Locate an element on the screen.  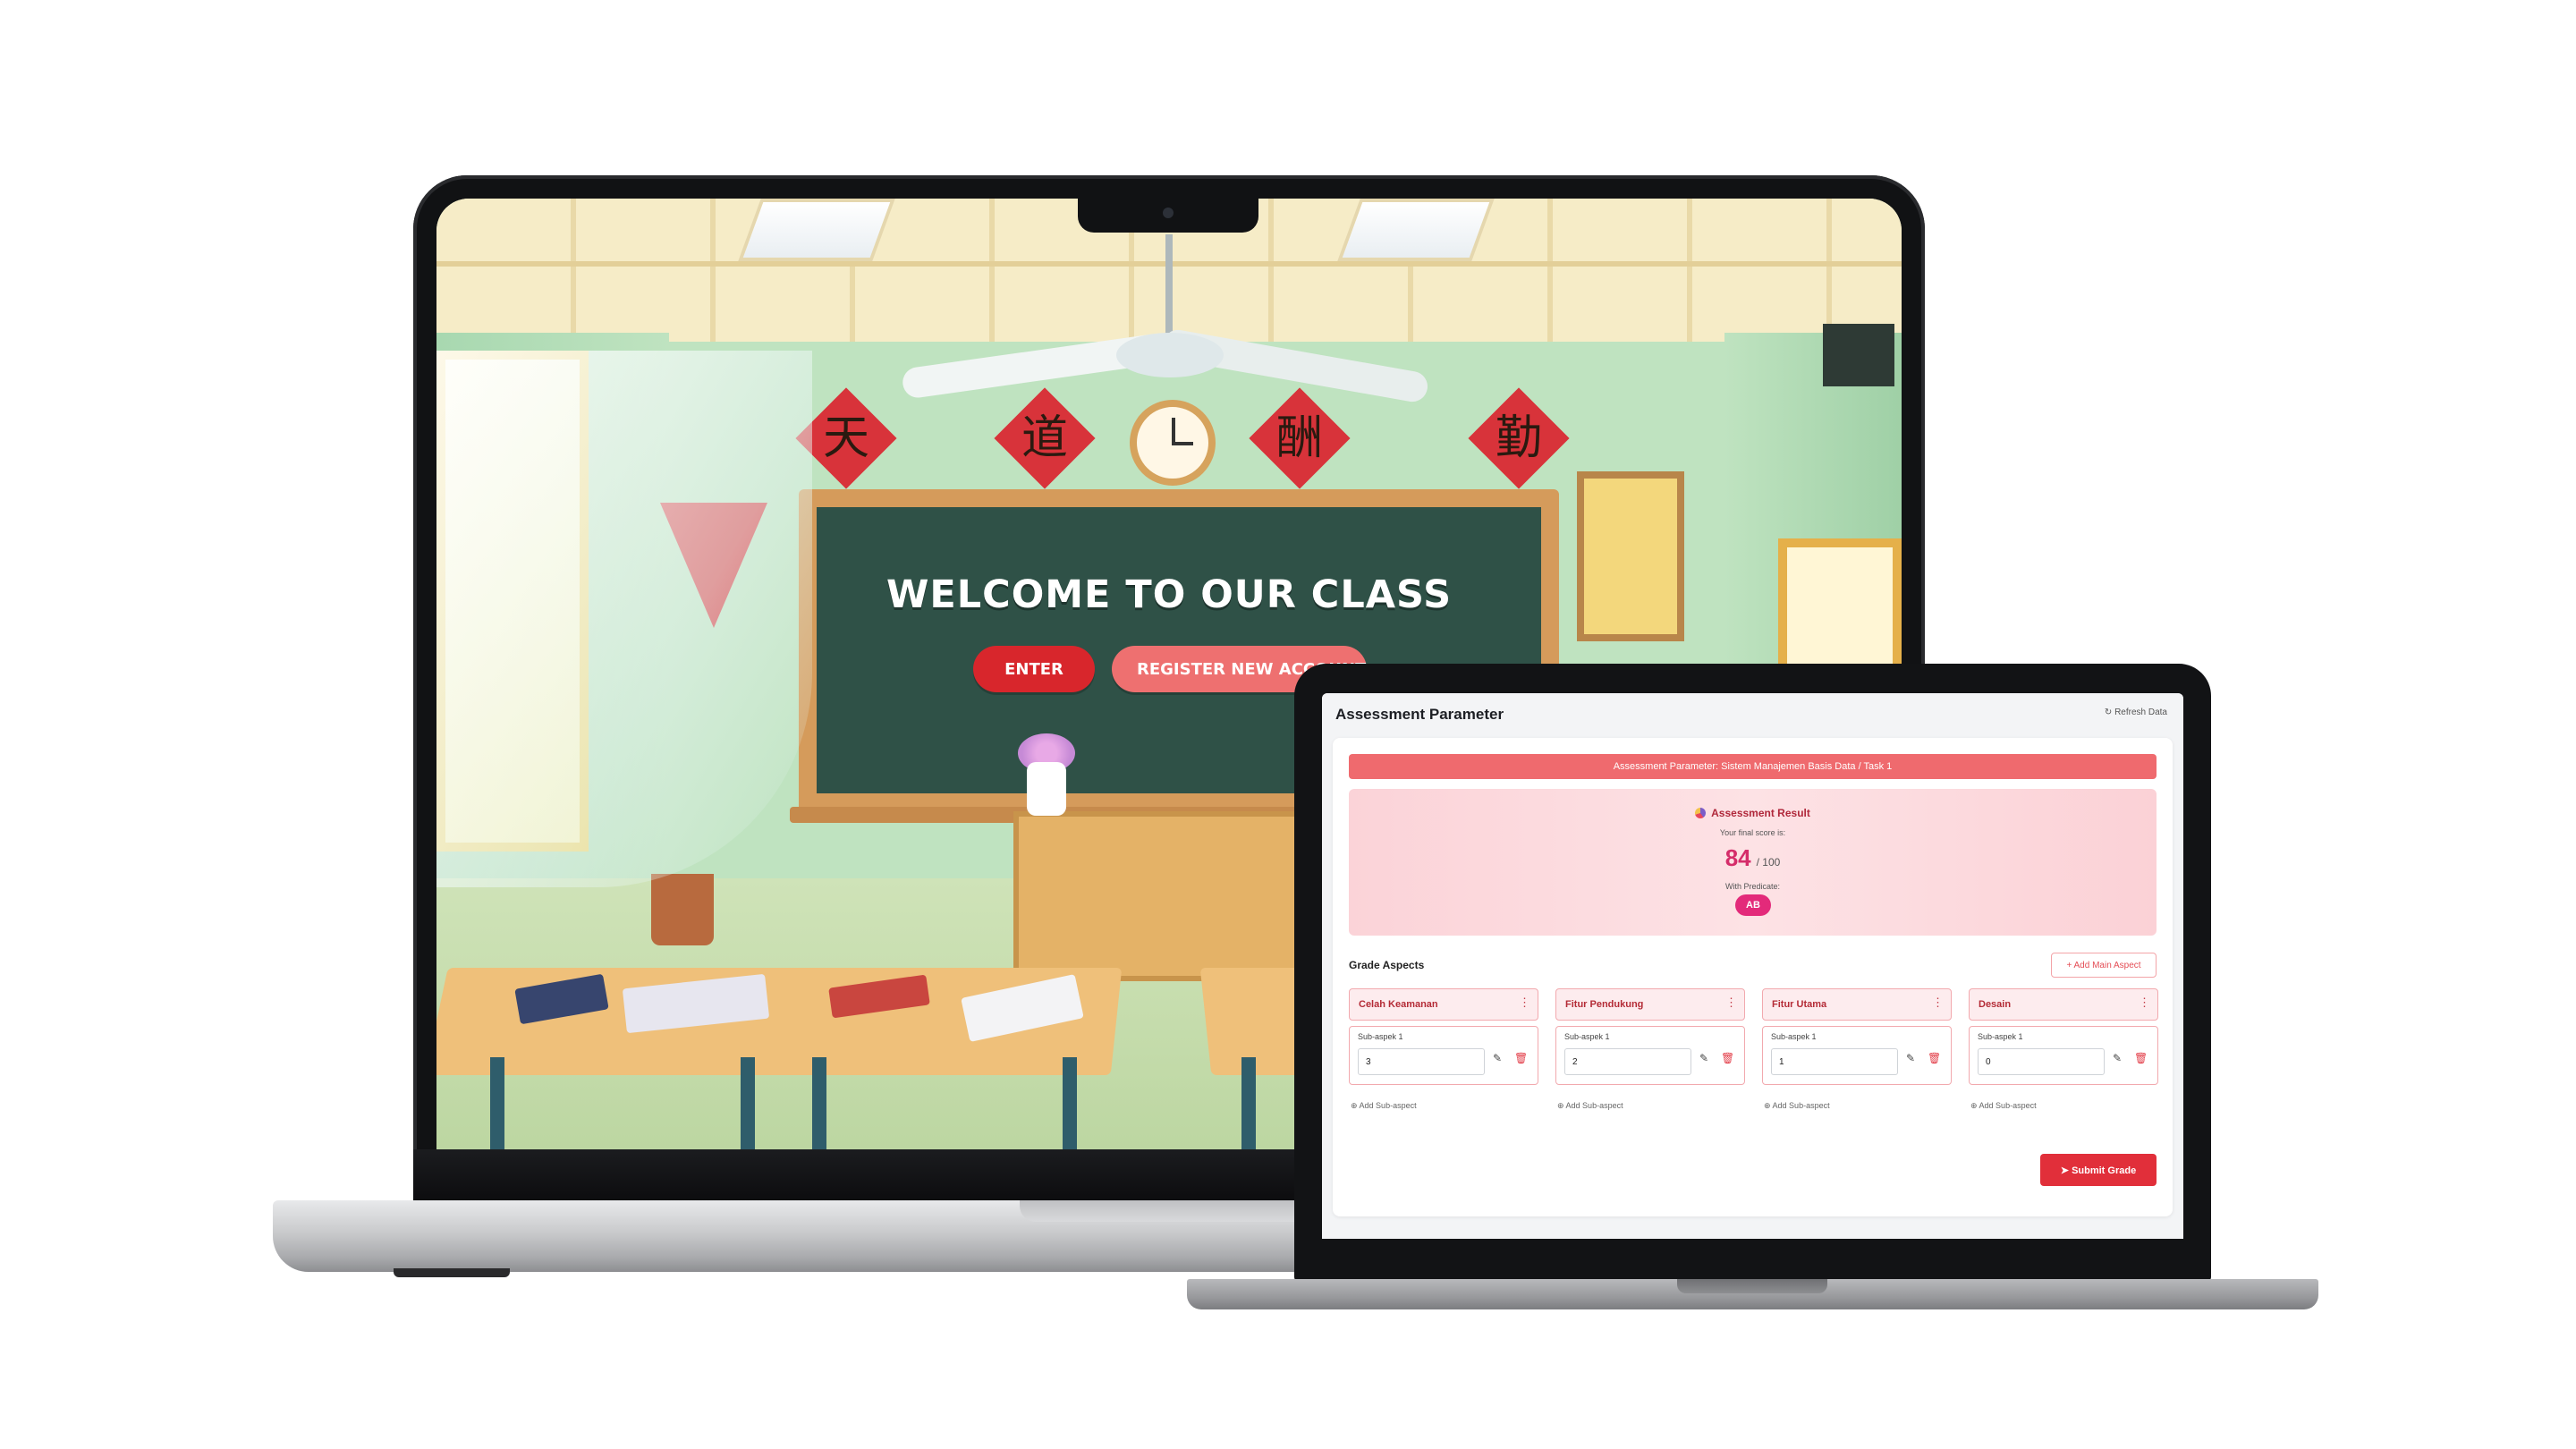
score-line: 84 / 100 is located at coordinates (1753, 858).